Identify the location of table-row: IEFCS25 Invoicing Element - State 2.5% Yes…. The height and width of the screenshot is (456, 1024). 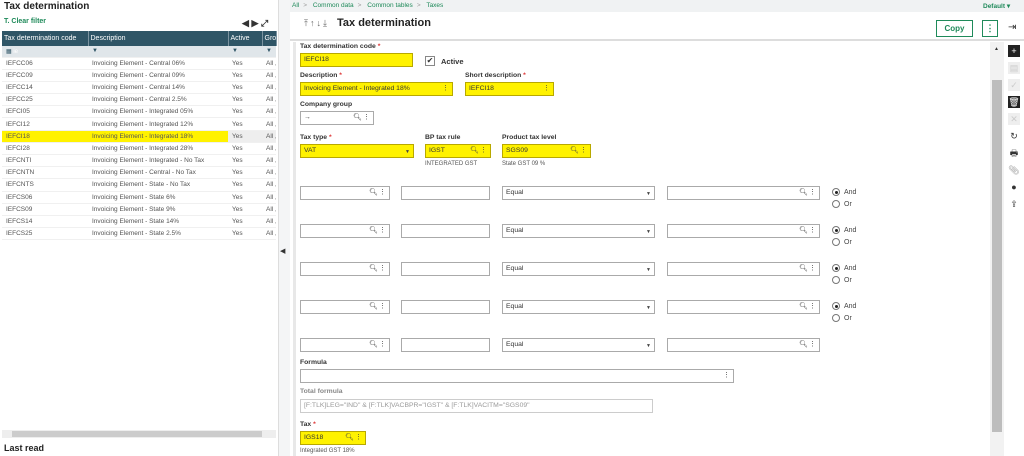
(139, 234).